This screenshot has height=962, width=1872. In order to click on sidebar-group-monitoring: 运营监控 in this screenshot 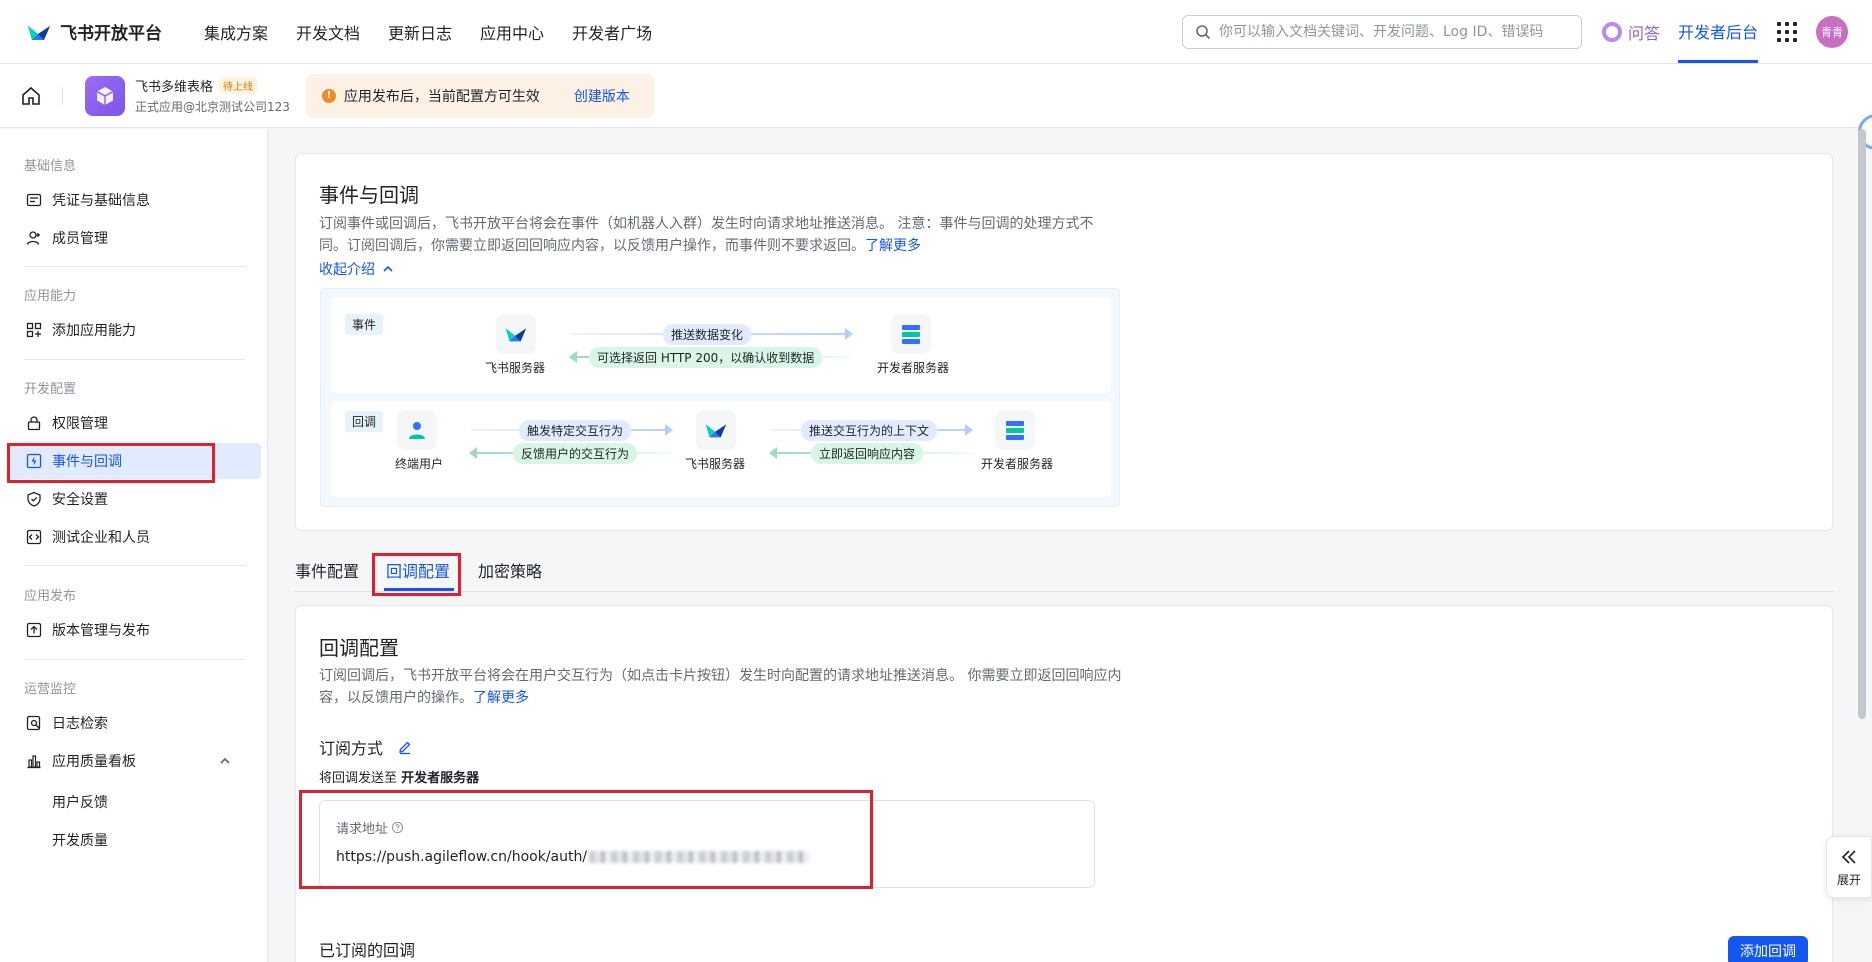, I will do `click(50, 689)`.